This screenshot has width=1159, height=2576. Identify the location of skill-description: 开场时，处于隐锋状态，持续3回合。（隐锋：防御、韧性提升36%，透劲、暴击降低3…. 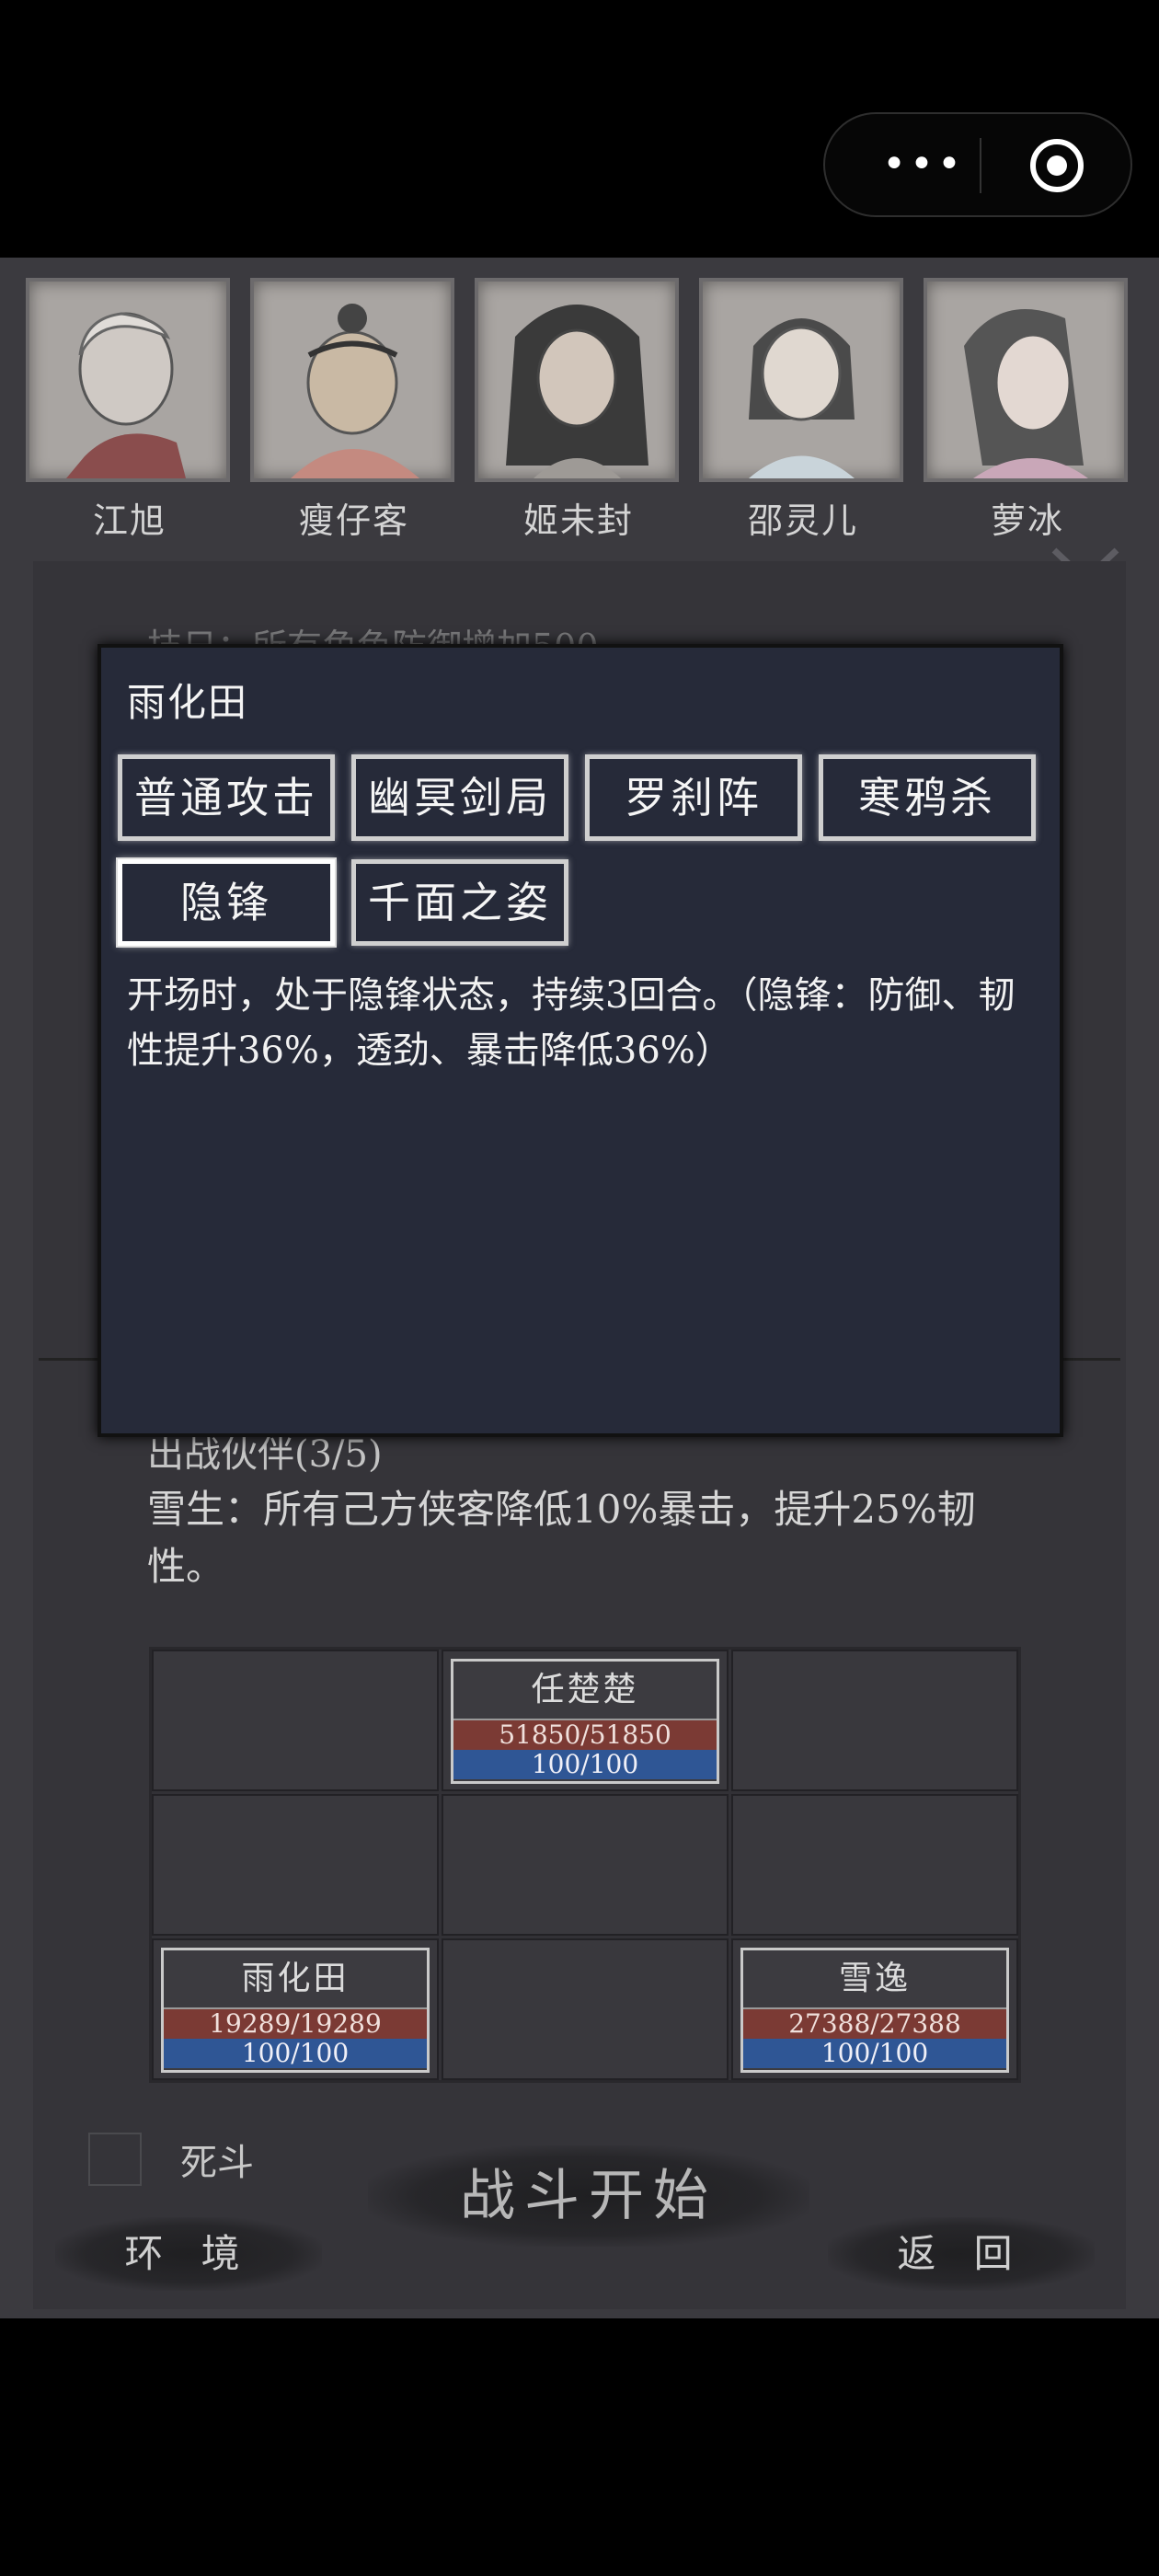
(571, 1023).